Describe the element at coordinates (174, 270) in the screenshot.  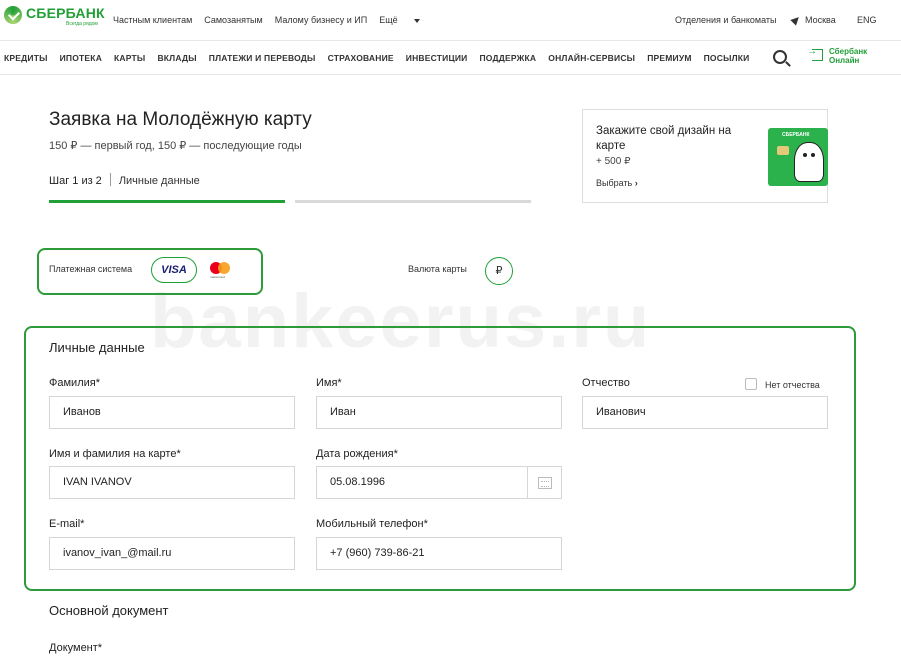
I see `visa-option: VISA` at that location.